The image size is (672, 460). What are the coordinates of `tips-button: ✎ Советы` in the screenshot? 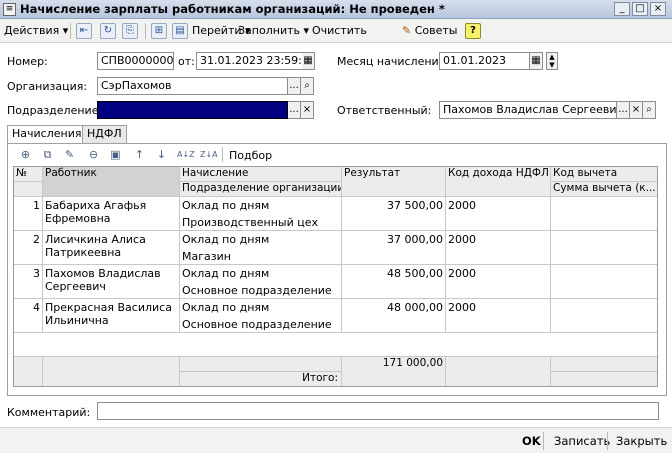 It's located at (429, 31).